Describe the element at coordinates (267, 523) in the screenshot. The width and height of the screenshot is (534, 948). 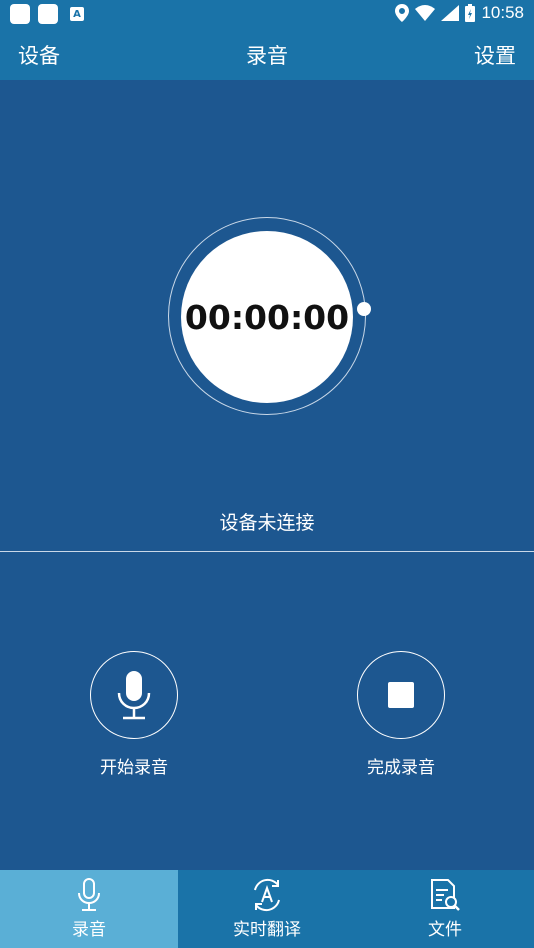
I see `device-status-text: 设备未连接` at that location.